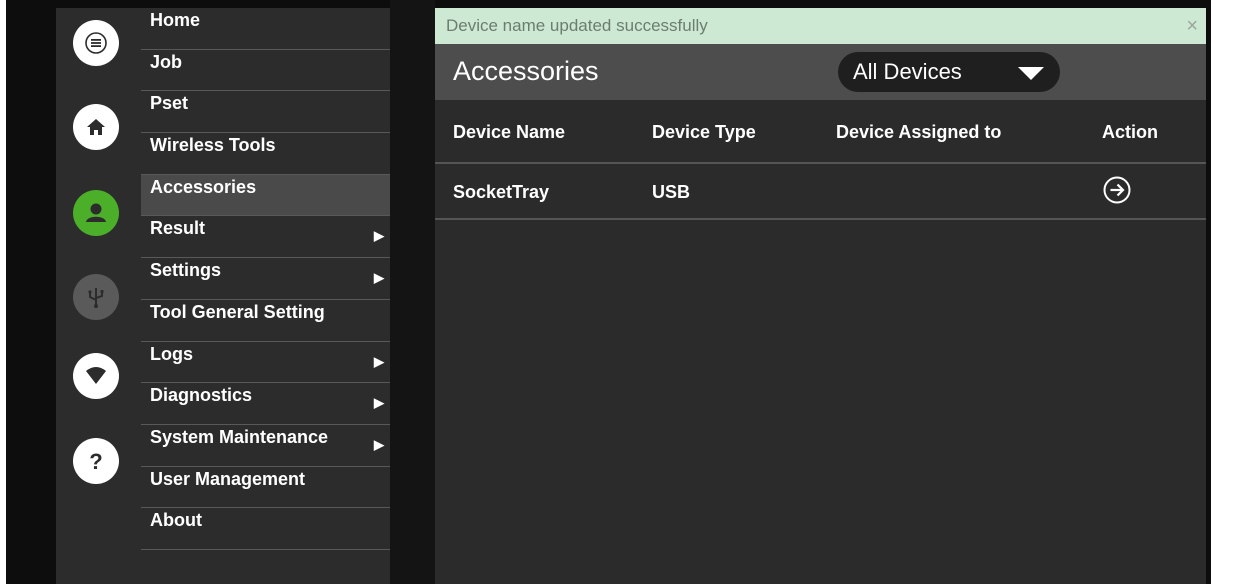 The height and width of the screenshot is (584, 1259). Describe the element at coordinates (907, 71) in the screenshot. I see `device-filter-value: All Devices` at that location.